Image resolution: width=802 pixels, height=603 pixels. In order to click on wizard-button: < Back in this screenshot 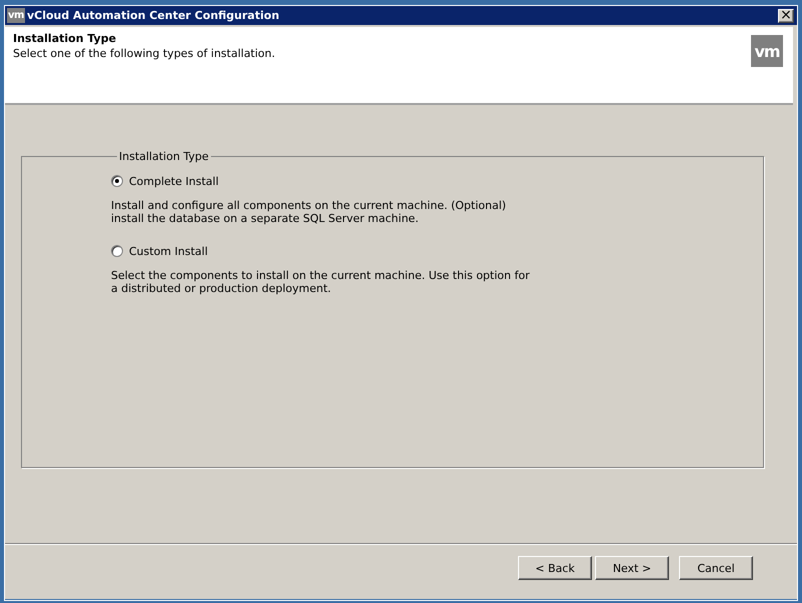, I will do `click(555, 568)`.